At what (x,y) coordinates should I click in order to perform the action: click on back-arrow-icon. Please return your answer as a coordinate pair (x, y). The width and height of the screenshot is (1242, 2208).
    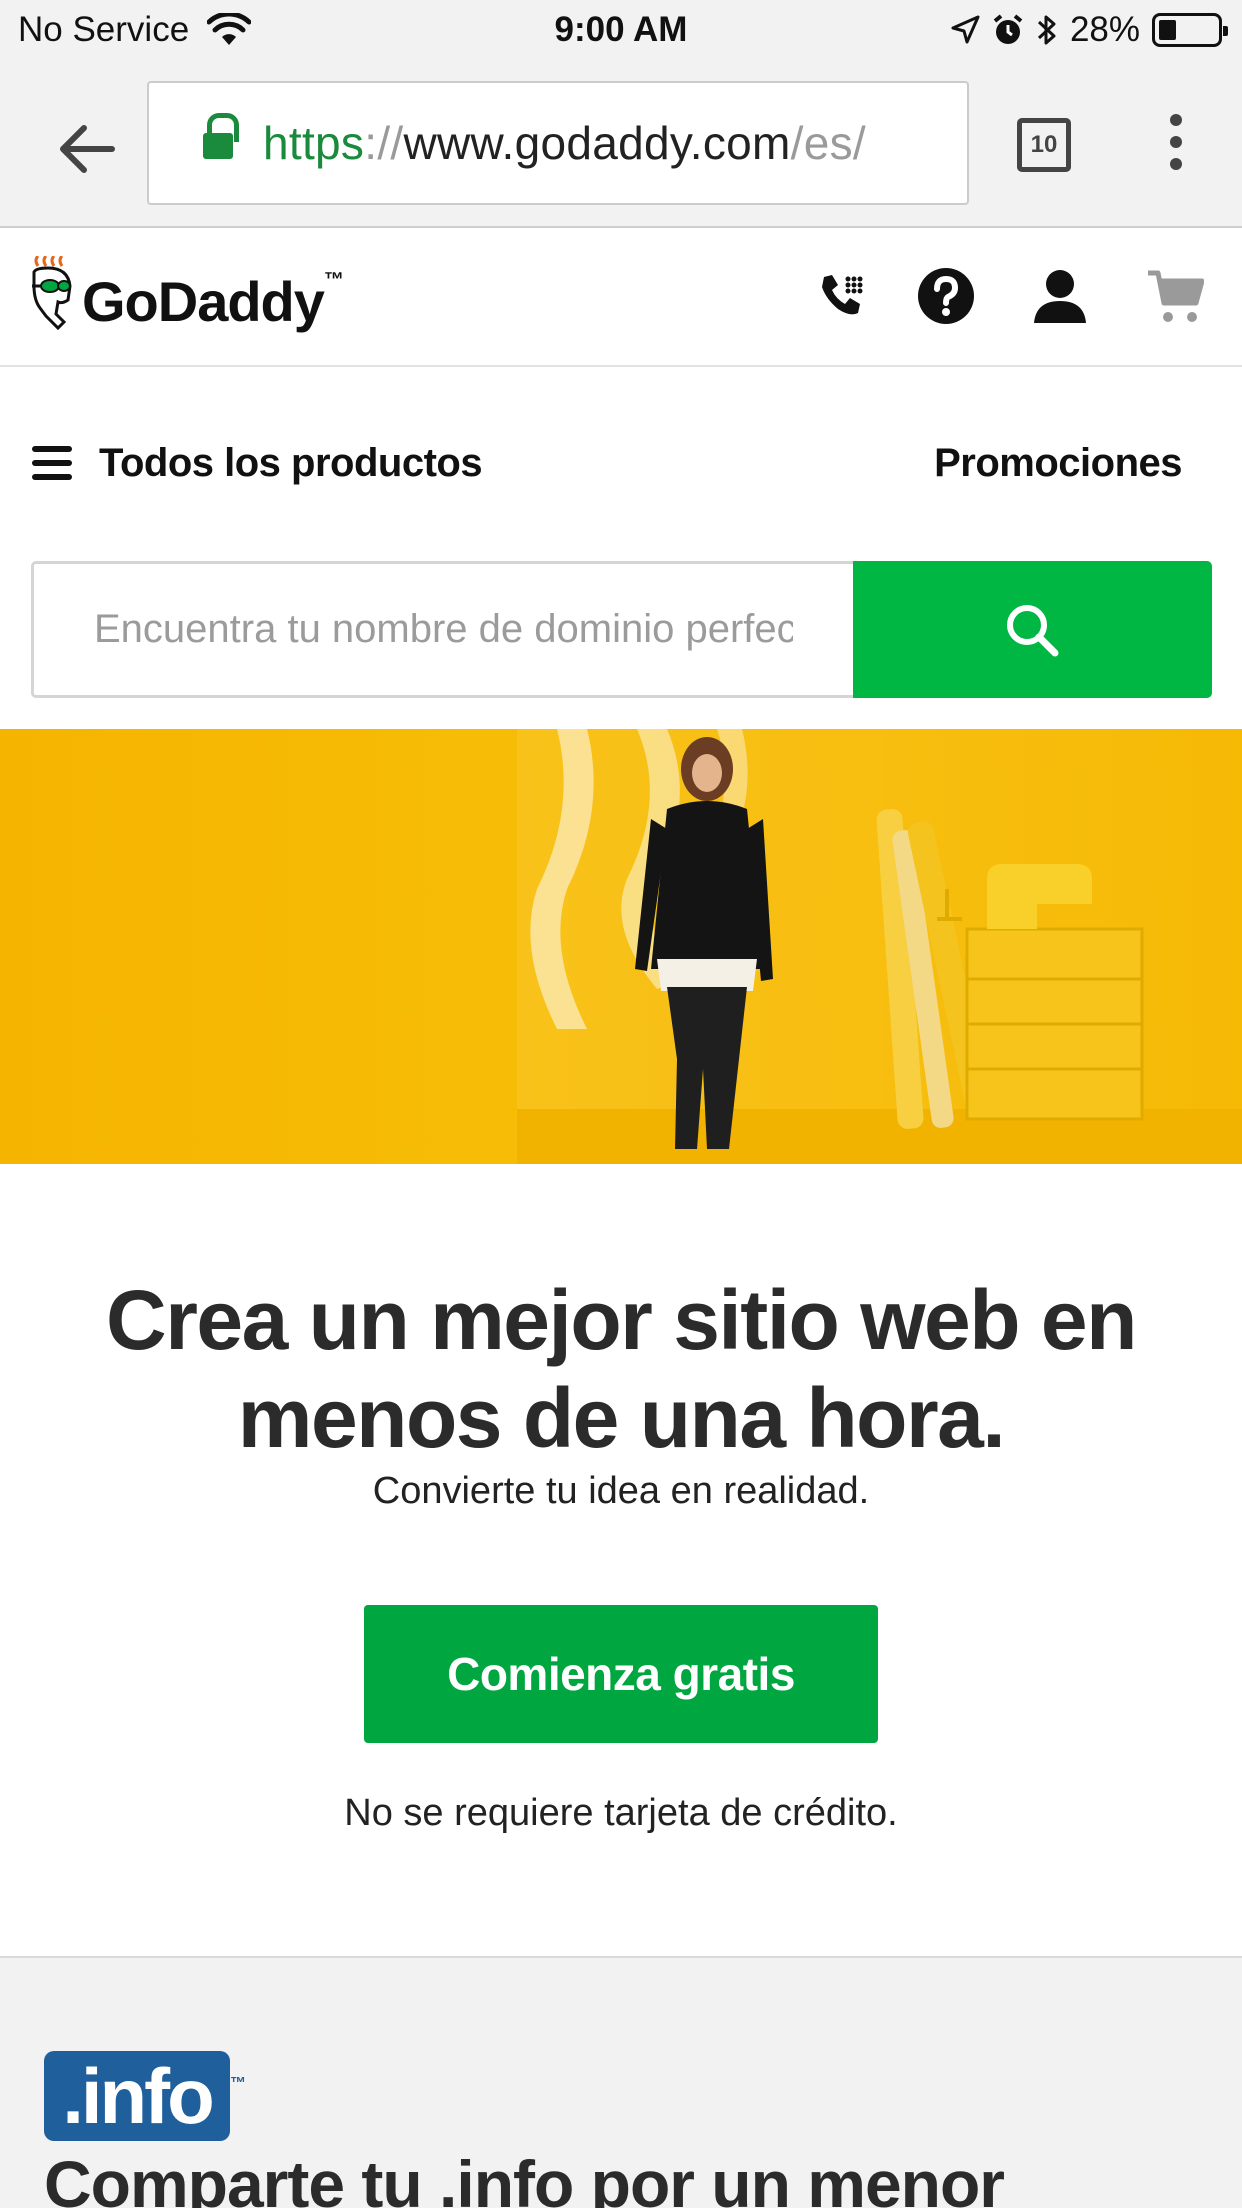
    Looking at the image, I should click on (87, 149).